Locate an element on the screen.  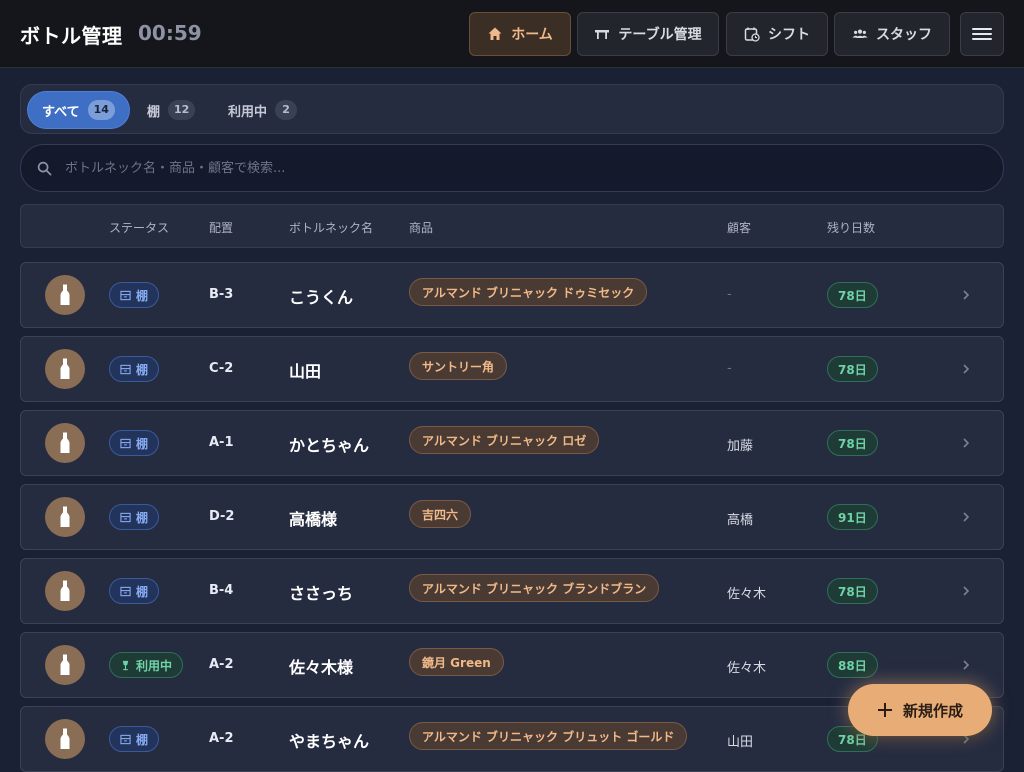
search-box is located at coordinates (512, 168).